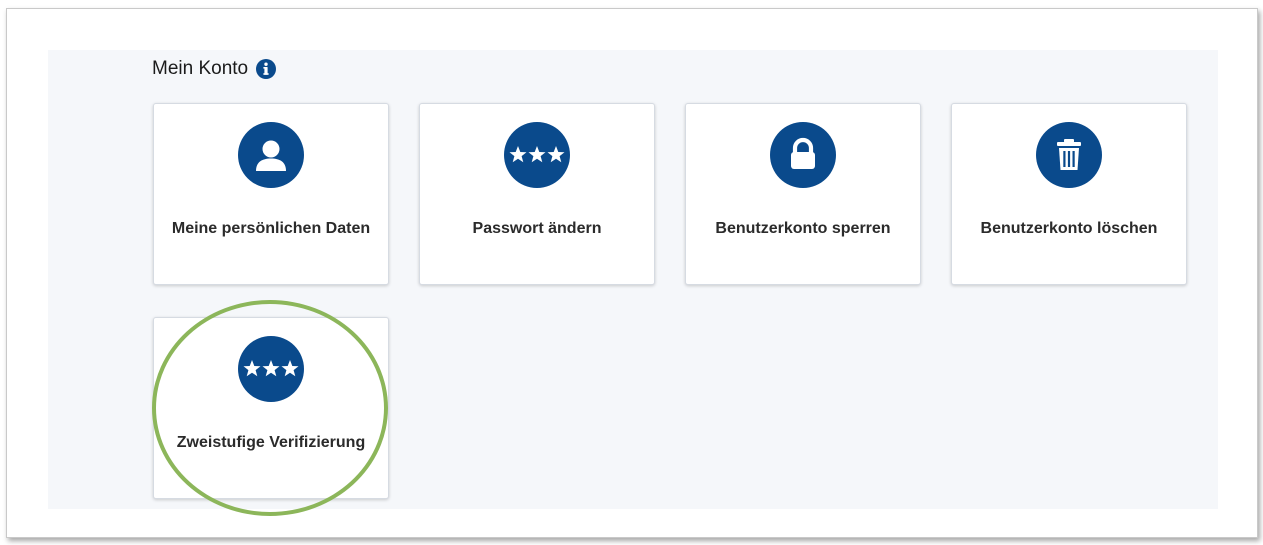  Describe the element at coordinates (271, 442) in the screenshot. I see `tile-label: Zweistufige Verifizierung` at that location.